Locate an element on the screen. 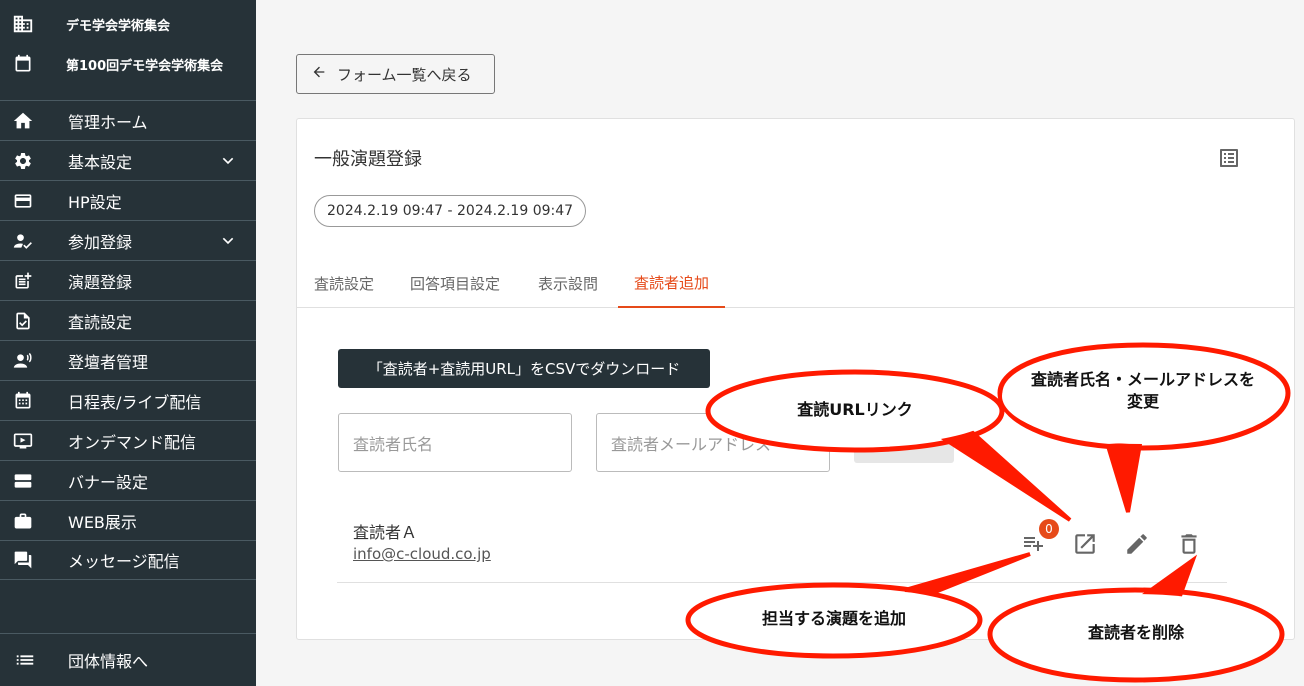 The height and width of the screenshot is (686, 1304). org-row: デモ学会学術集会 is located at coordinates (128, 24).